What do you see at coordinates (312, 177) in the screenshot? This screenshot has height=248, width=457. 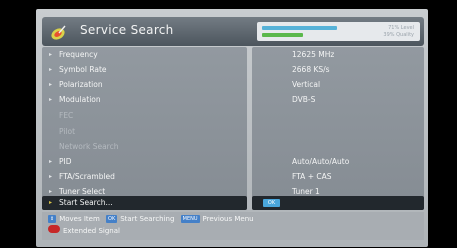 I see `value-fta-scrambled: FTA + CAS` at bounding box center [312, 177].